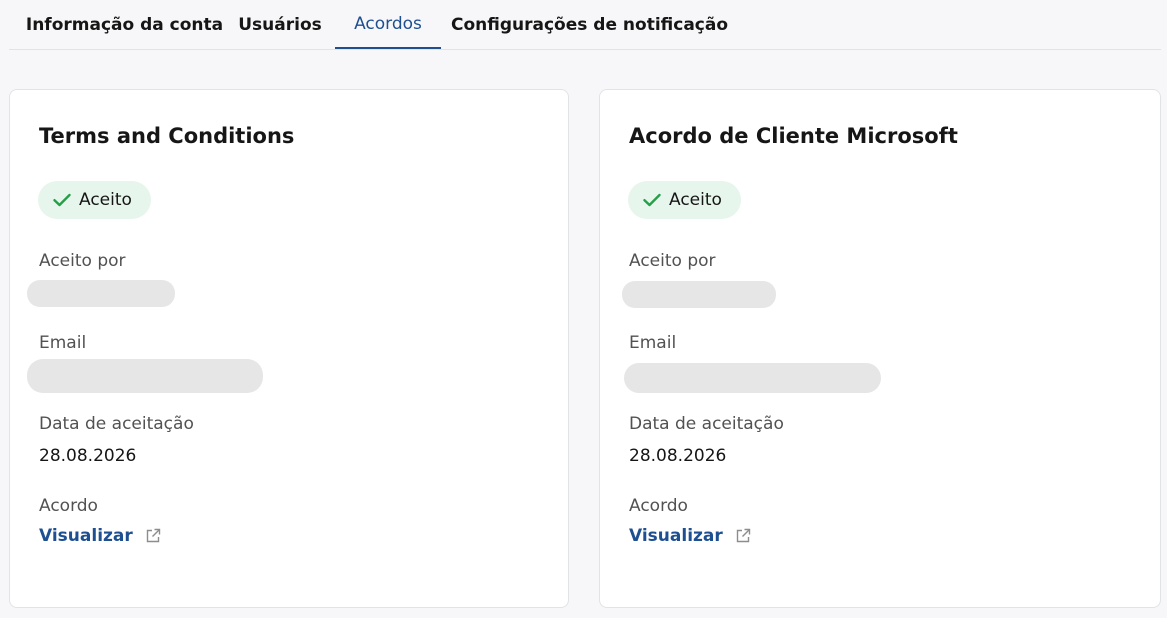 The height and width of the screenshot is (618, 1167). What do you see at coordinates (589, 24) in the screenshot?
I see `tab-notification-settings: Configurações de notificação` at bounding box center [589, 24].